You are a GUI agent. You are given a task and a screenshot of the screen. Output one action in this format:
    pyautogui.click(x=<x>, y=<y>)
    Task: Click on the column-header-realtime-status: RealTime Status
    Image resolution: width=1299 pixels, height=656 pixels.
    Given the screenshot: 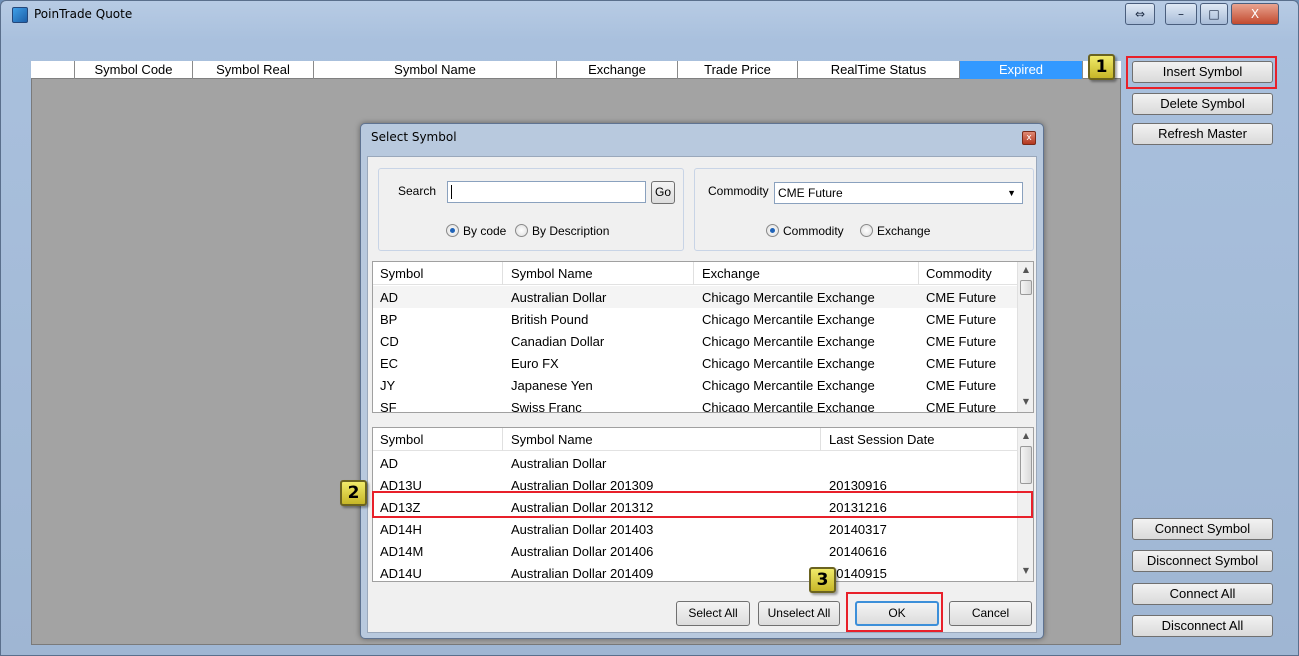 What is the action you would take?
    pyautogui.click(x=879, y=70)
    